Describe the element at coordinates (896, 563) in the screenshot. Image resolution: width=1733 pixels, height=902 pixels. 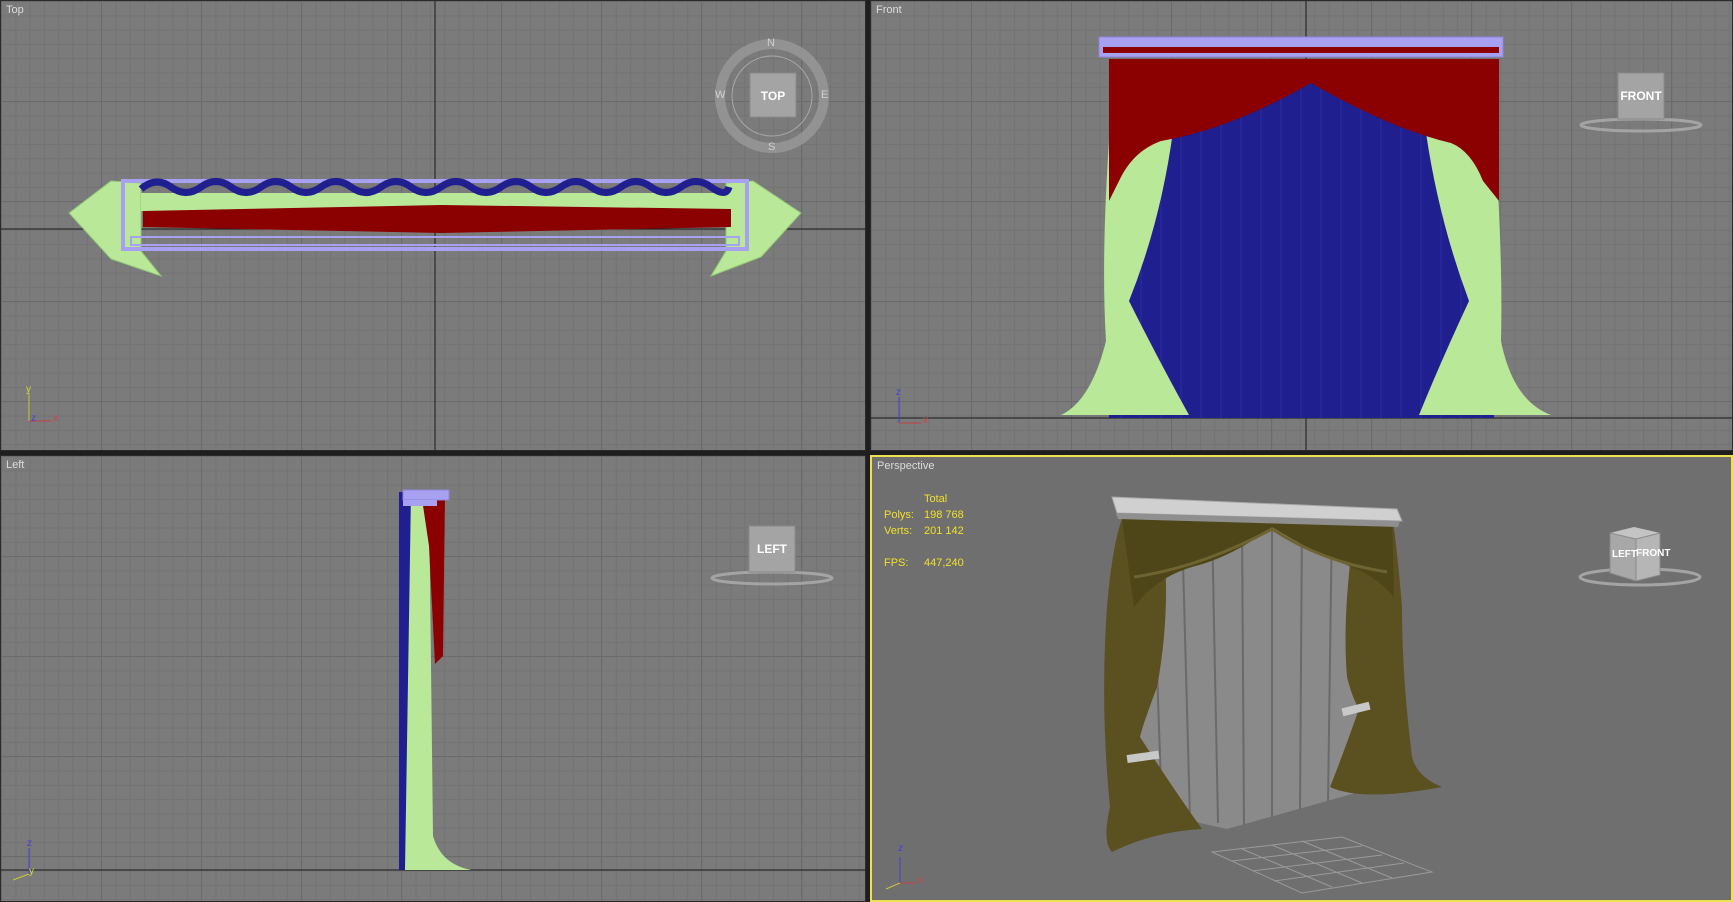
I see `stats-fps-label: FPS:` at that location.